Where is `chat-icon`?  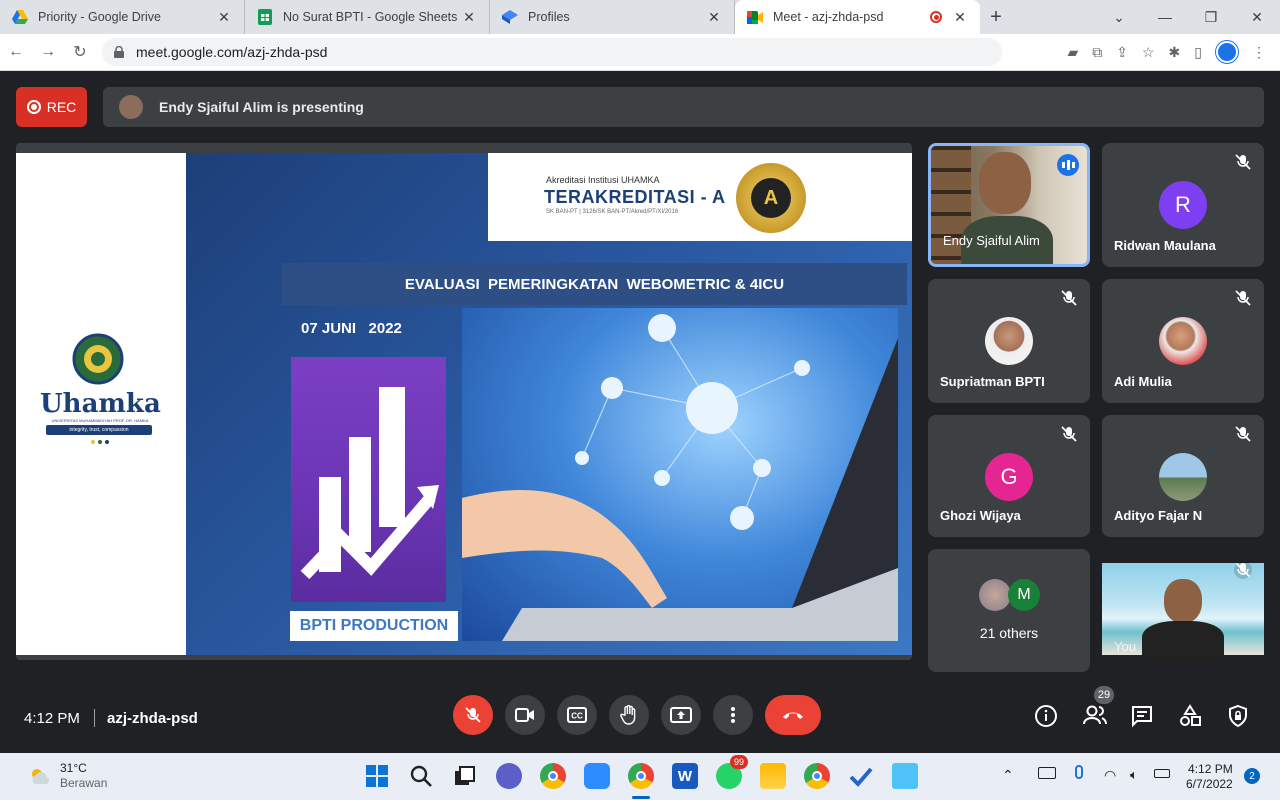 chat-icon is located at coordinates (1142, 717).